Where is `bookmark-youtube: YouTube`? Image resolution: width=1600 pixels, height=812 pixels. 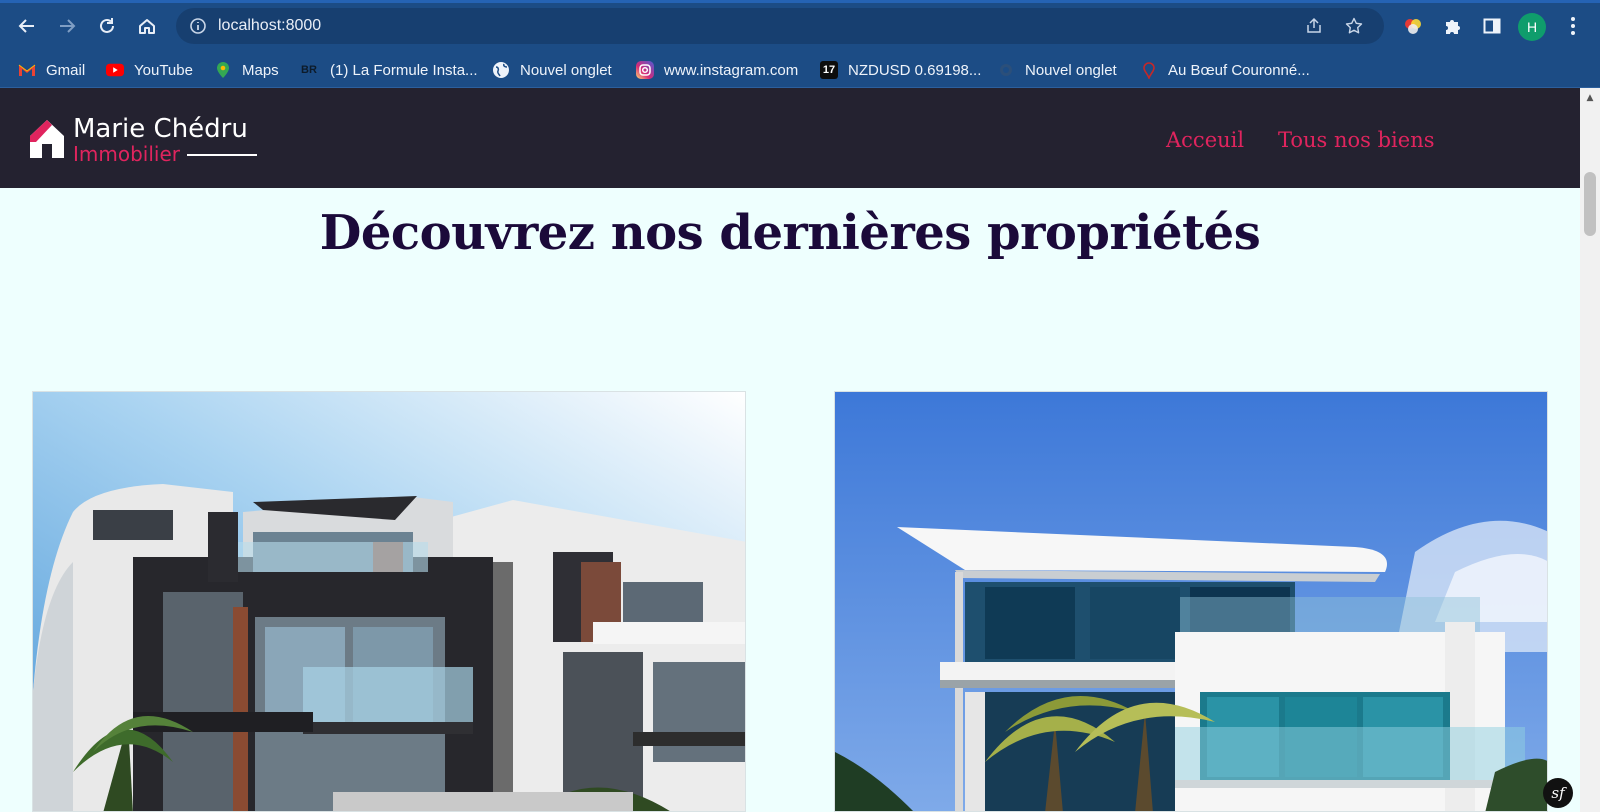
bookmark-youtube: YouTube is located at coordinates (149, 70).